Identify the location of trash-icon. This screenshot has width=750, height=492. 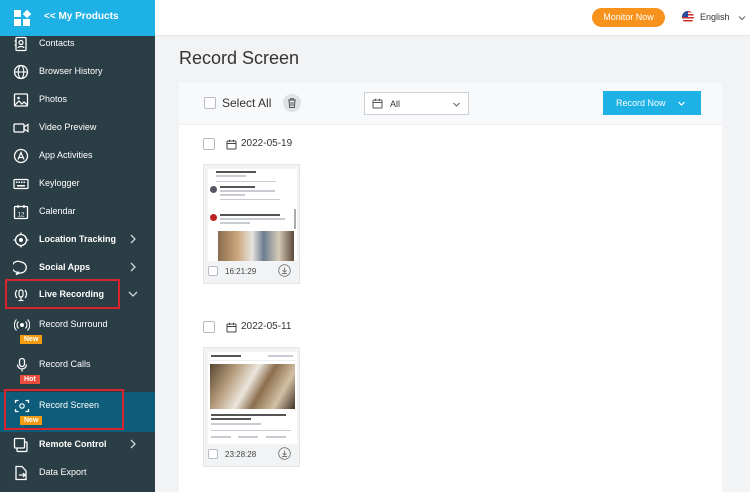
(292, 103).